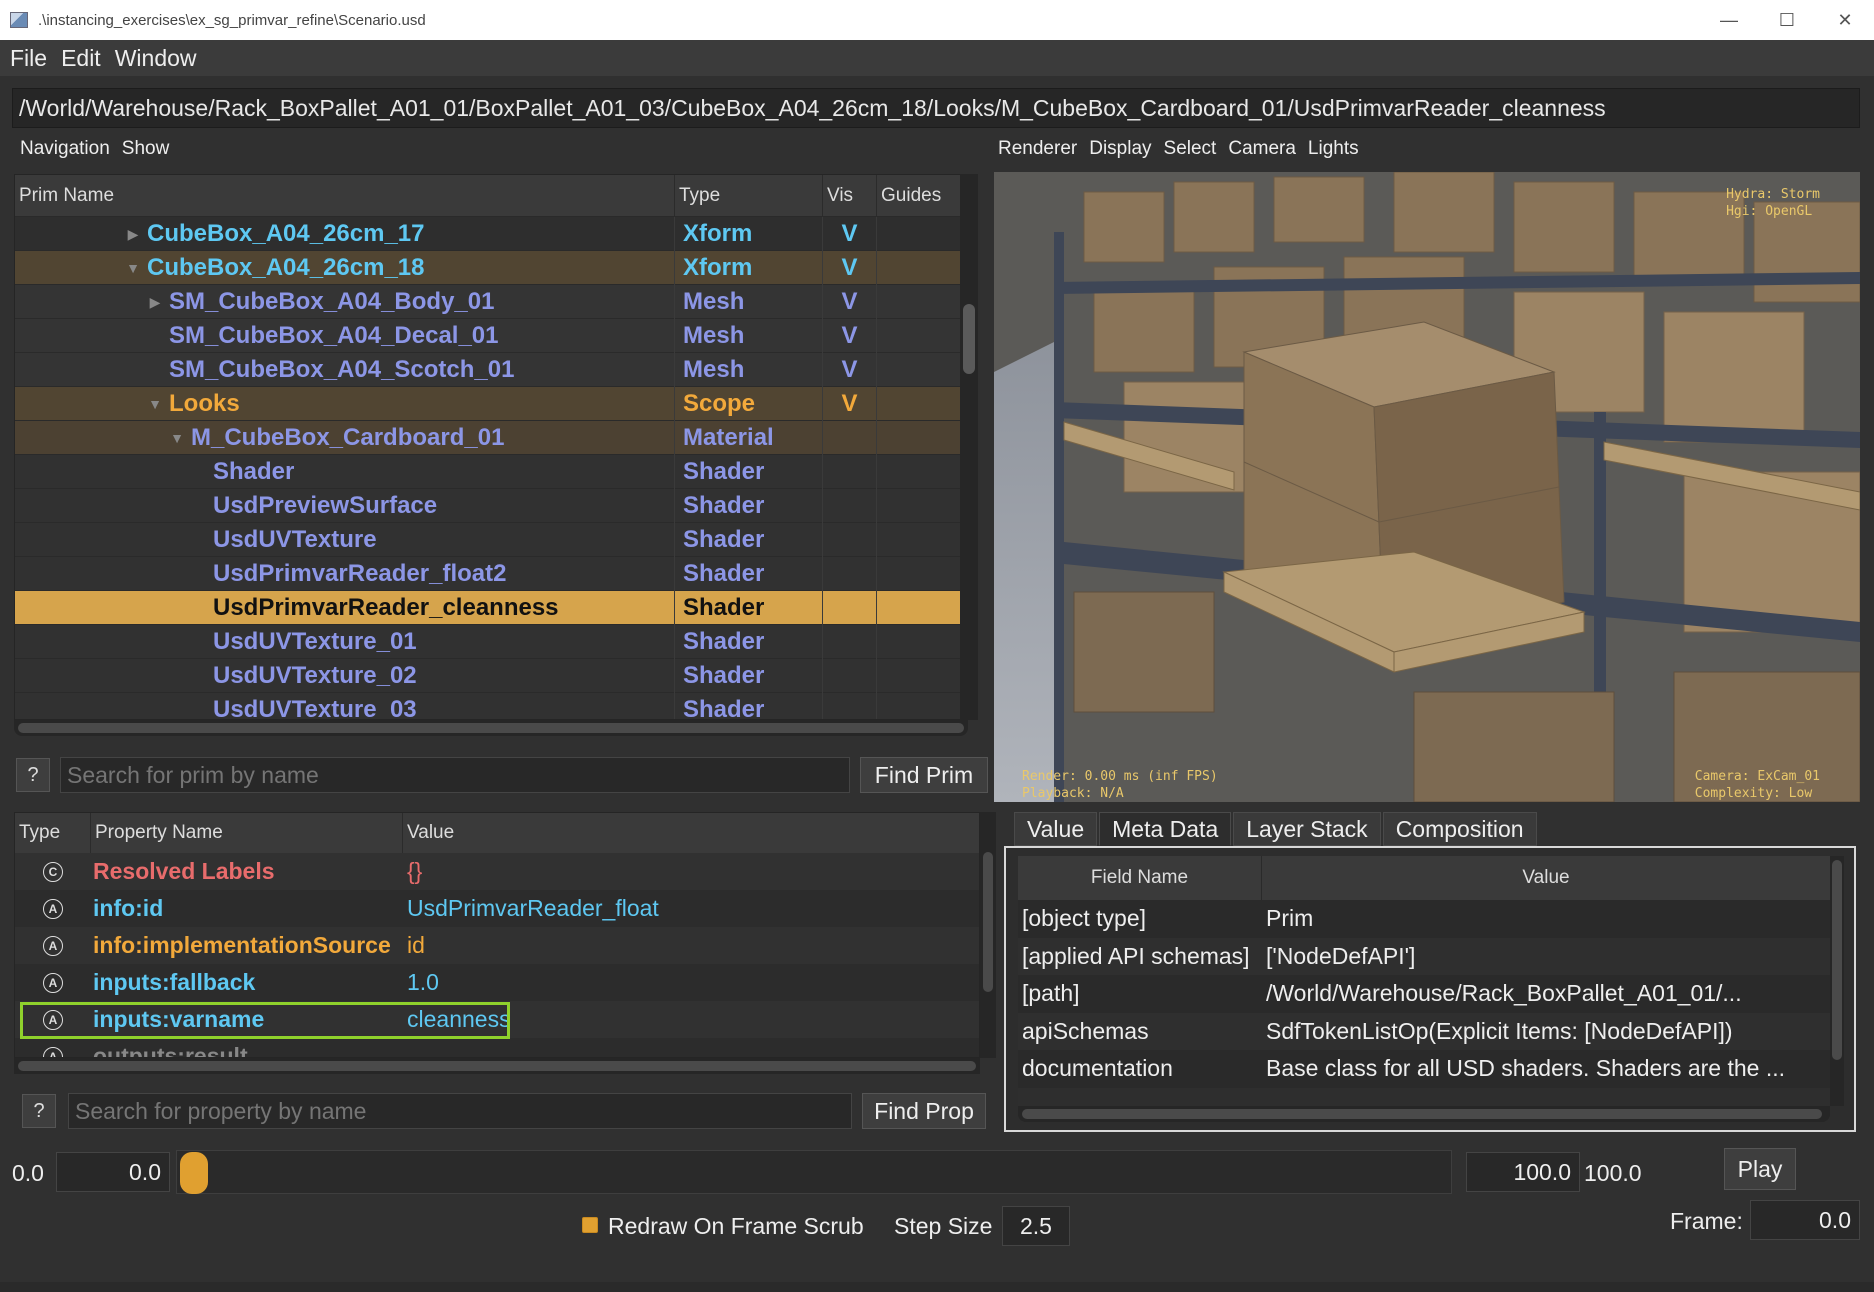 This screenshot has height=1292, width=1874. What do you see at coordinates (1056, 829) in the screenshot?
I see `tab-value: Value` at bounding box center [1056, 829].